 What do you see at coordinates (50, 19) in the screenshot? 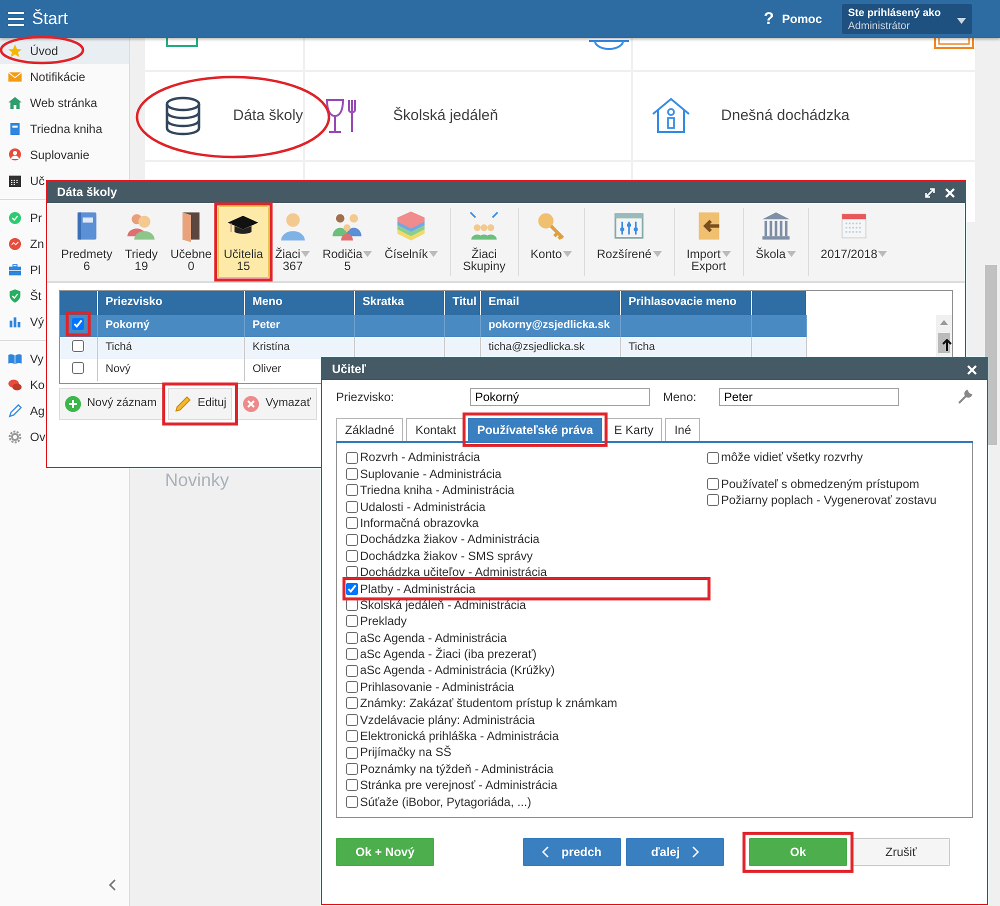
I see `app-title: Štart` at bounding box center [50, 19].